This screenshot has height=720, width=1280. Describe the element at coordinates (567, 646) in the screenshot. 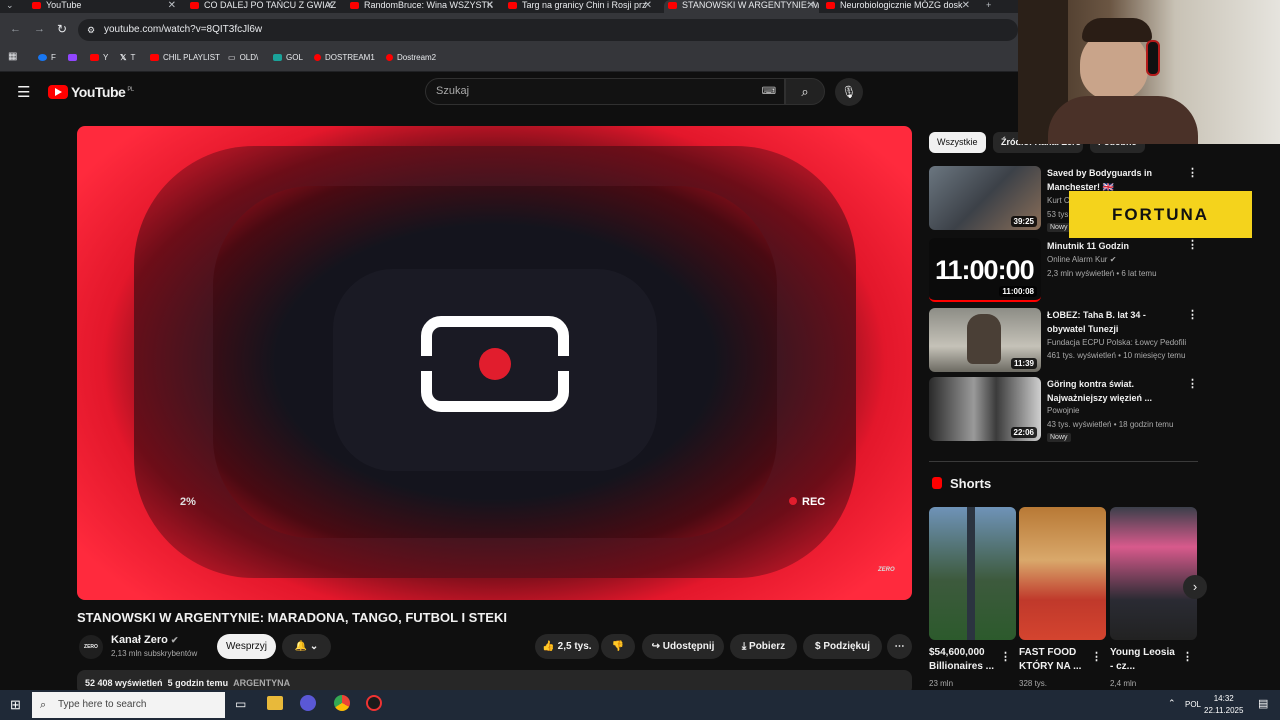

I see `like-button: 👍 2,5 tys.` at that location.